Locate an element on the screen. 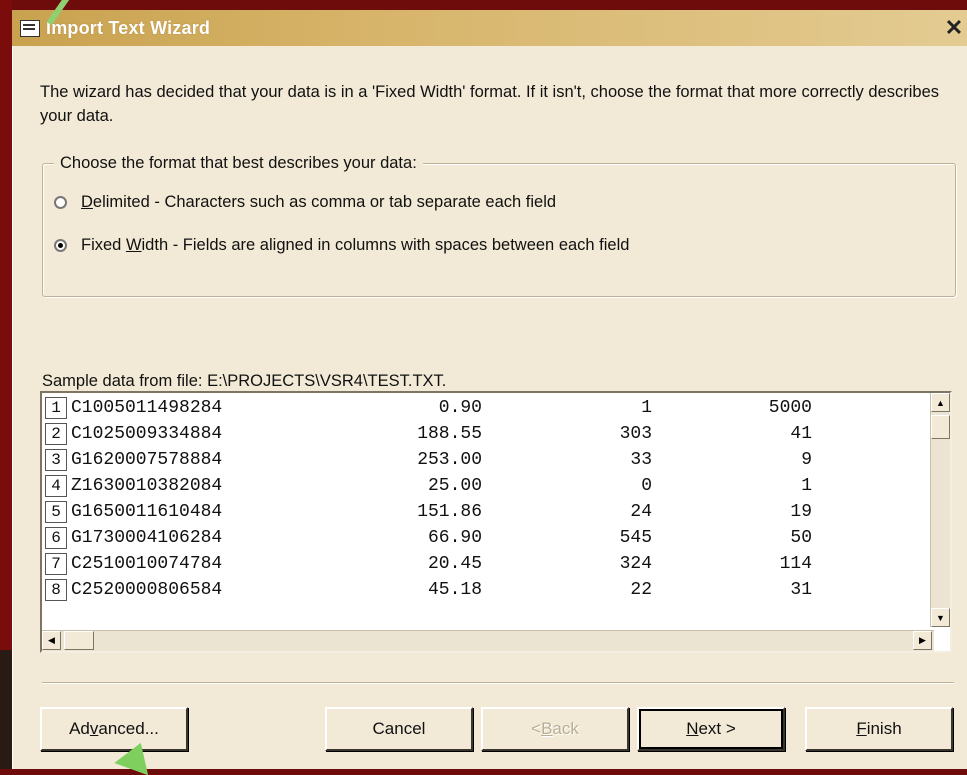 Image resolution: width=967 pixels, height=775 pixels. cell: C1005011498284 is located at coordinates (147, 408).